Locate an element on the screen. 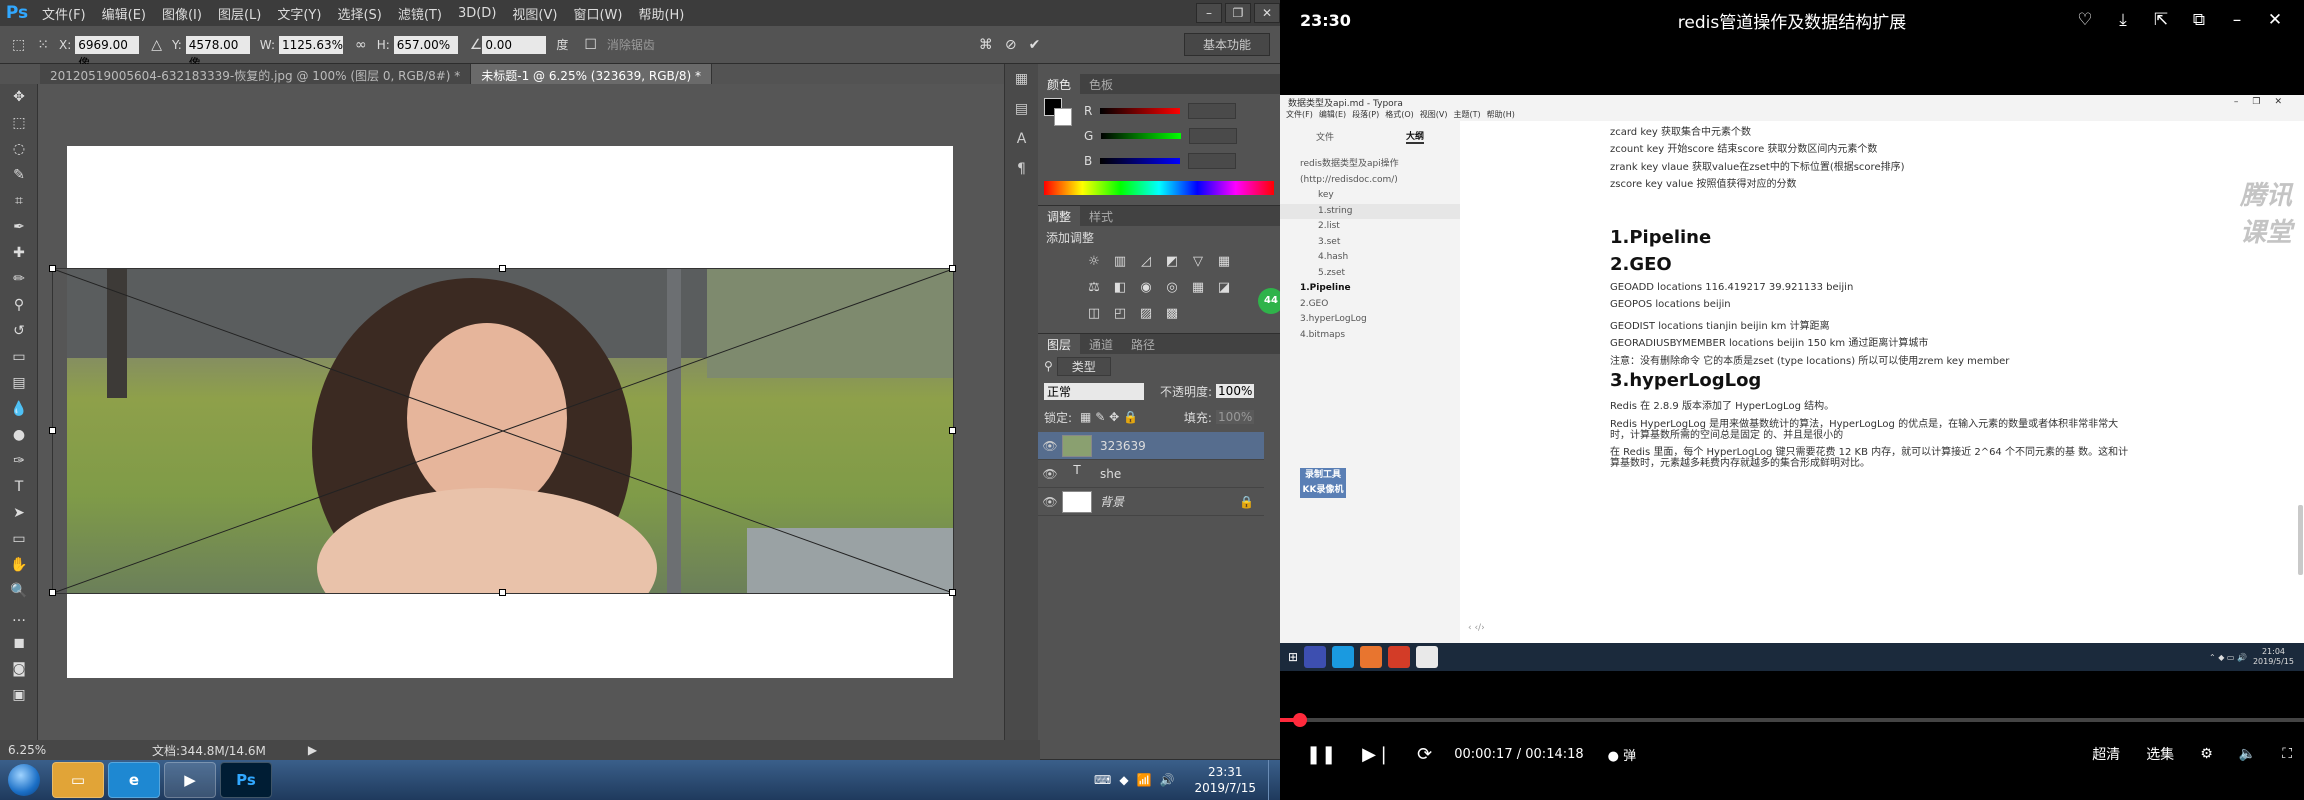  hand-tool-icon: ✋ is located at coordinates (19, 565).